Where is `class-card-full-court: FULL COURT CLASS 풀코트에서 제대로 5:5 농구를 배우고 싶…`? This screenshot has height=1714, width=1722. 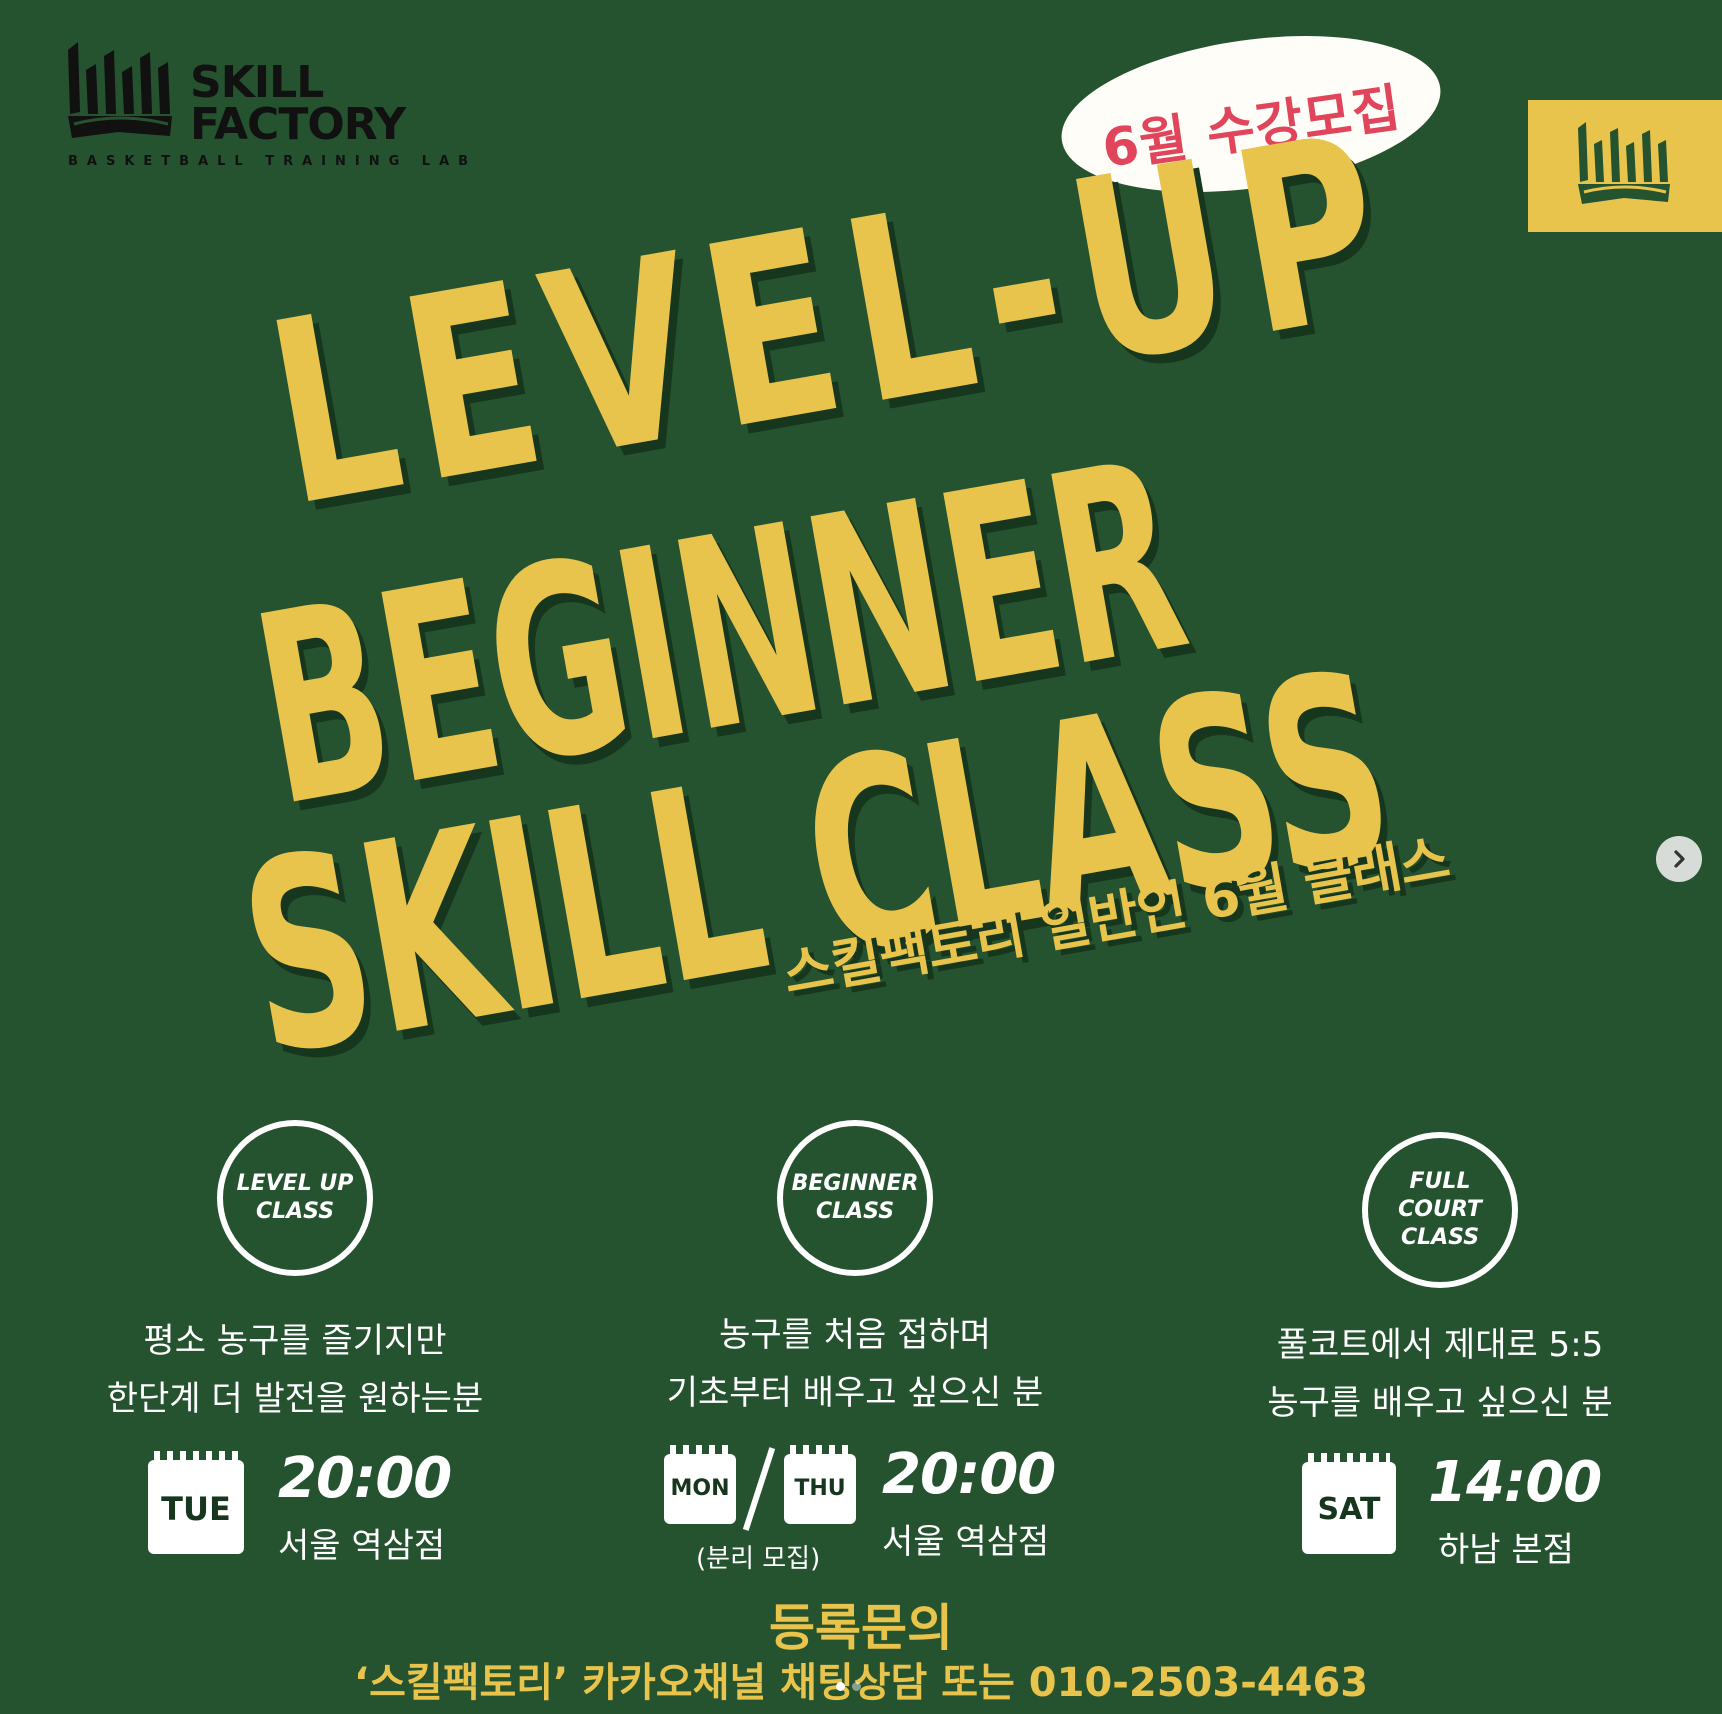 class-card-full-court: FULL COURT CLASS 풀코트에서 제대로 5:5 농구를 배우고 싶… is located at coordinates (1440, 1282).